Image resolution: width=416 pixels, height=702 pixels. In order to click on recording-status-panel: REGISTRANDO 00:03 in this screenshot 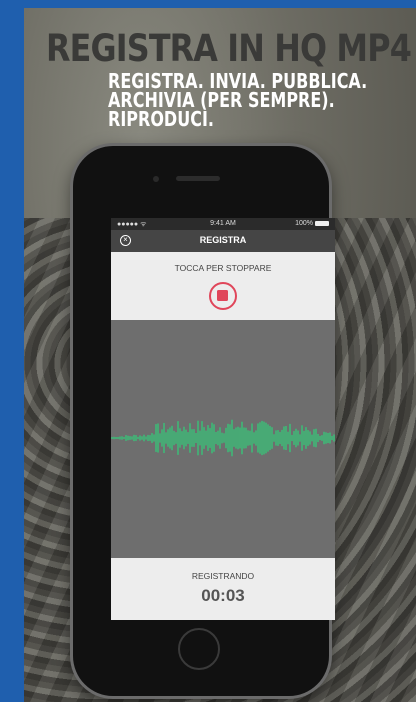, I will do `click(223, 589)`.